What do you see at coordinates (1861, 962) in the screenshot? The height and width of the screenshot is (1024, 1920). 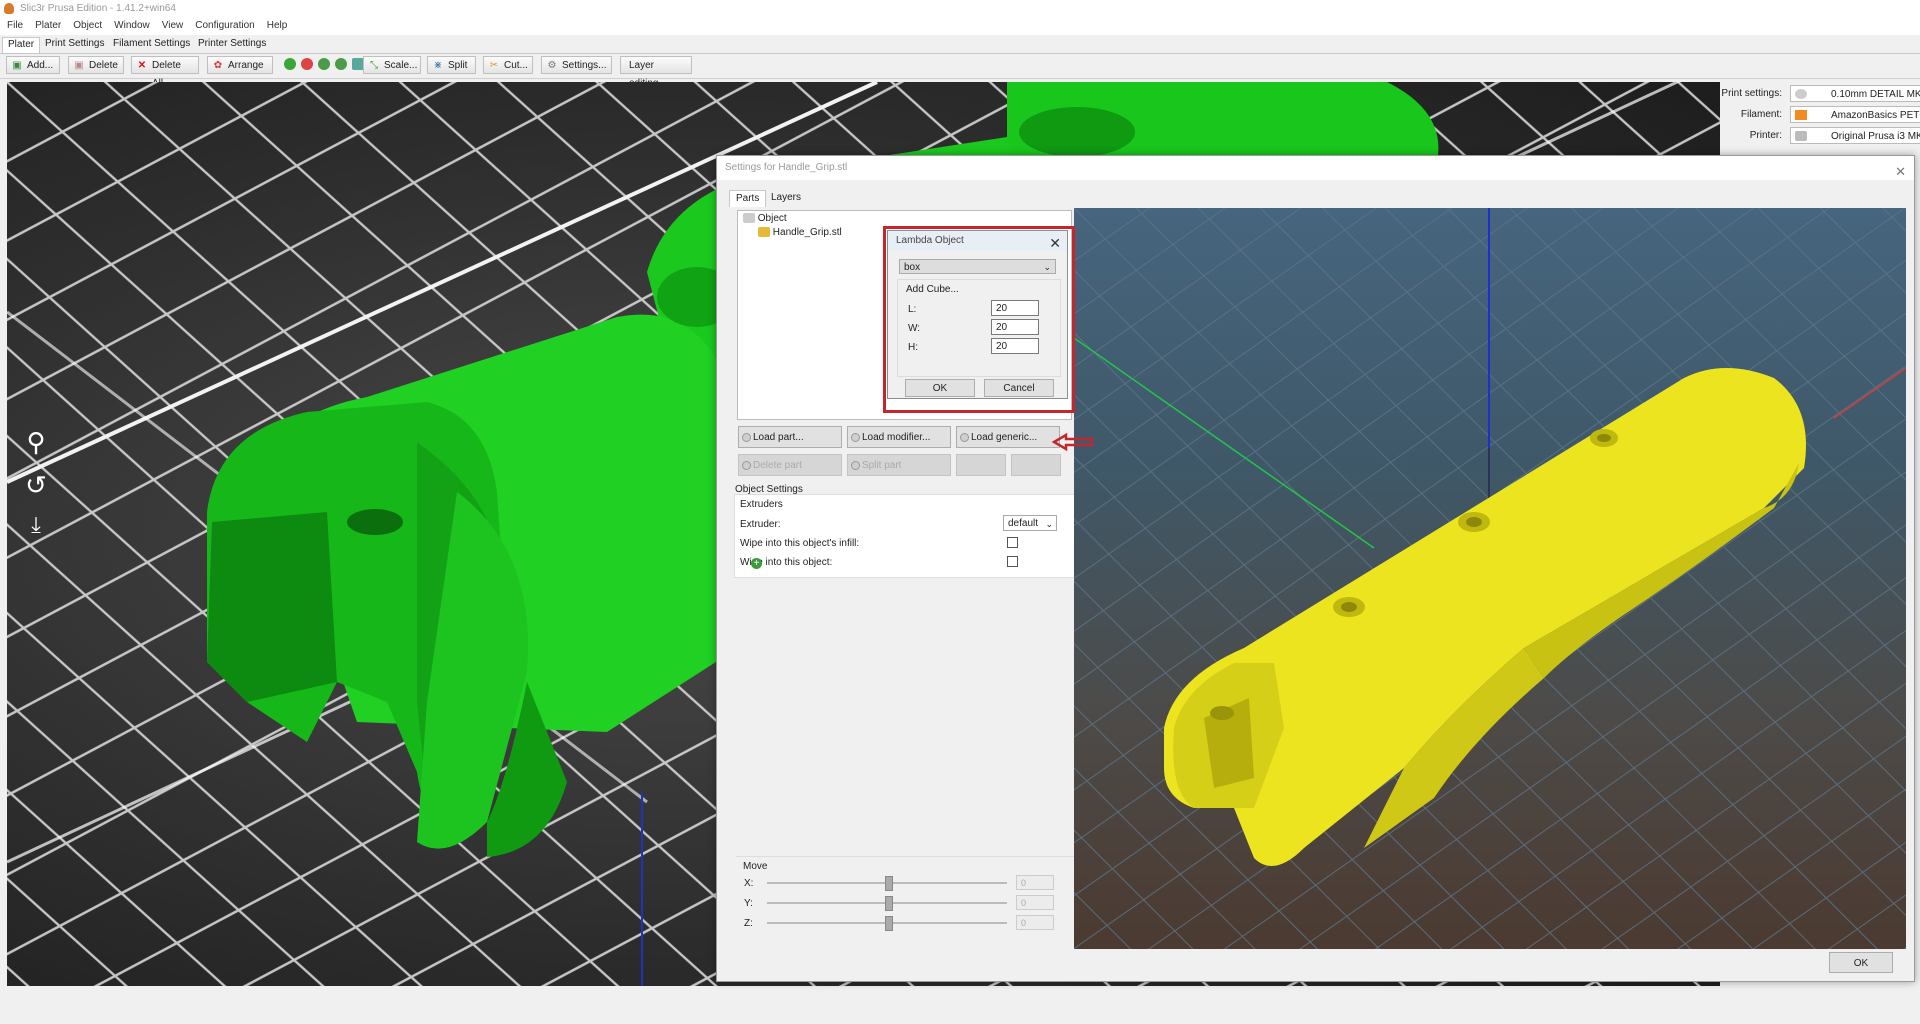 I see `dialog-ok-button: OK` at bounding box center [1861, 962].